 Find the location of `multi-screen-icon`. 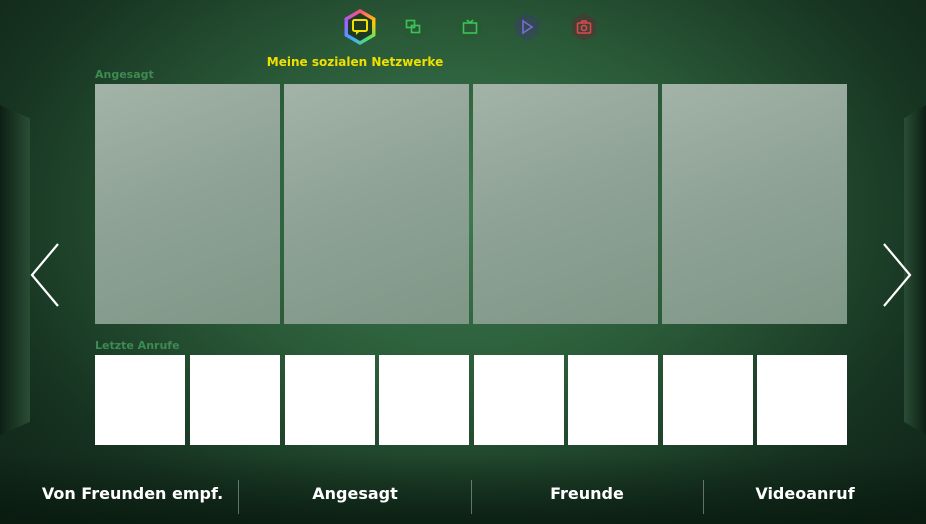

multi-screen-icon is located at coordinates (413, 27).